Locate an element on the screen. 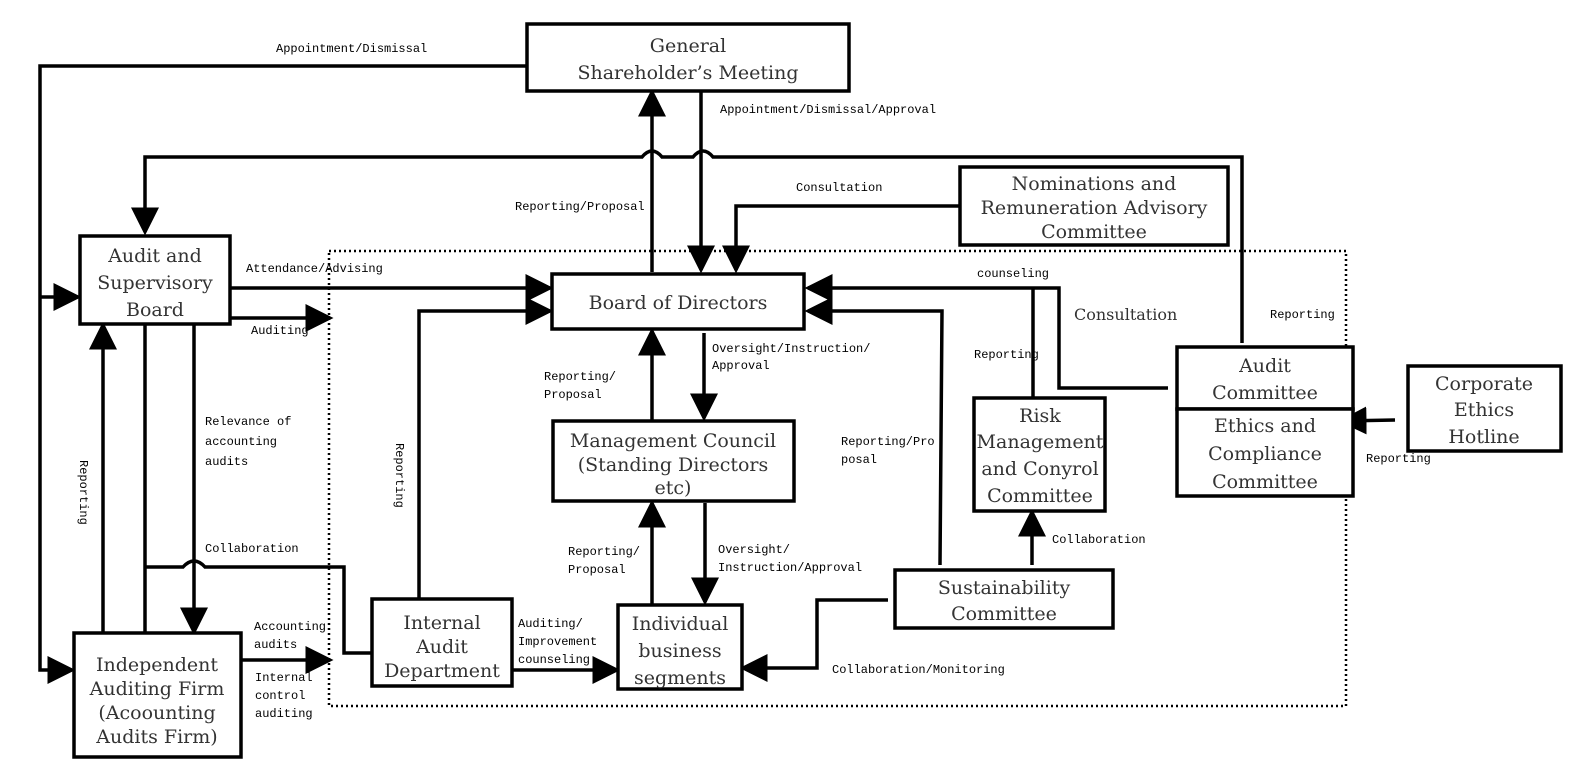  node-label: Board is located at coordinates (155, 310).